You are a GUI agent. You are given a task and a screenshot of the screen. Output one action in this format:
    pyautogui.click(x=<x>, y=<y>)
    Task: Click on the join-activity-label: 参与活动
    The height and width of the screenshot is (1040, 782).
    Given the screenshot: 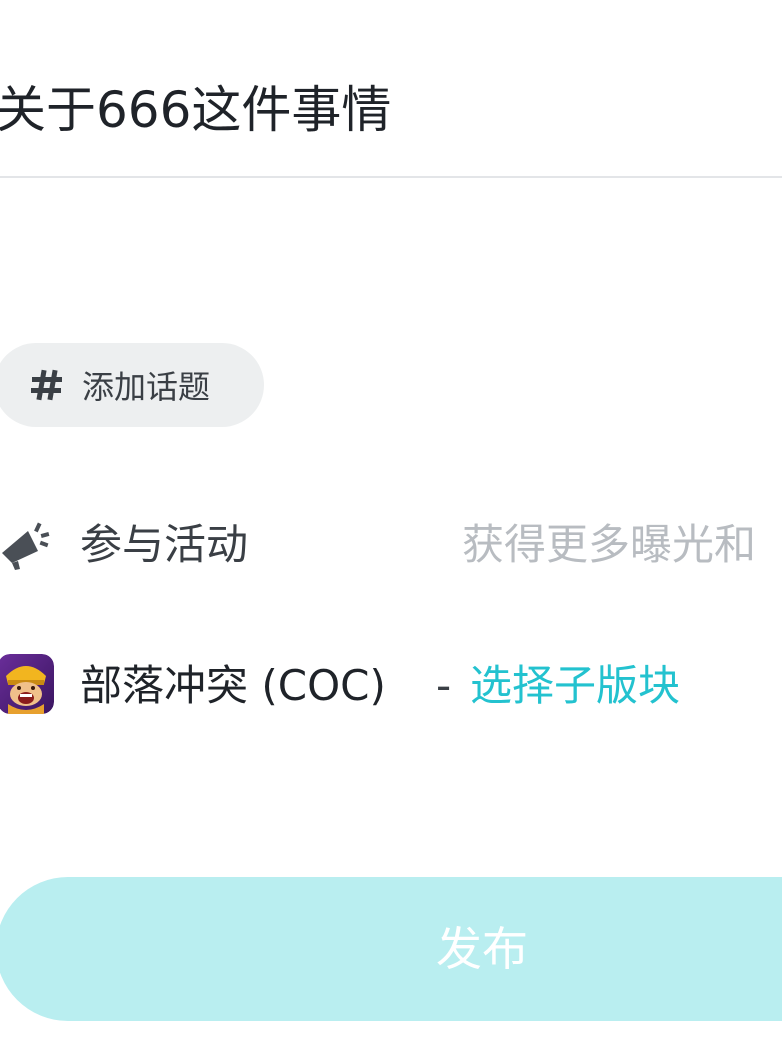 What is the action you would take?
    pyautogui.click(x=164, y=544)
    